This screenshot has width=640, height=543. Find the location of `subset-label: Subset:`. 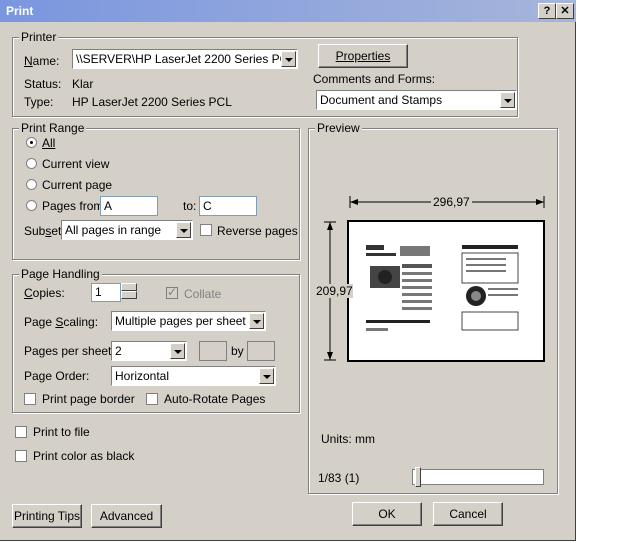

subset-label: Subset: is located at coordinates (44, 231).